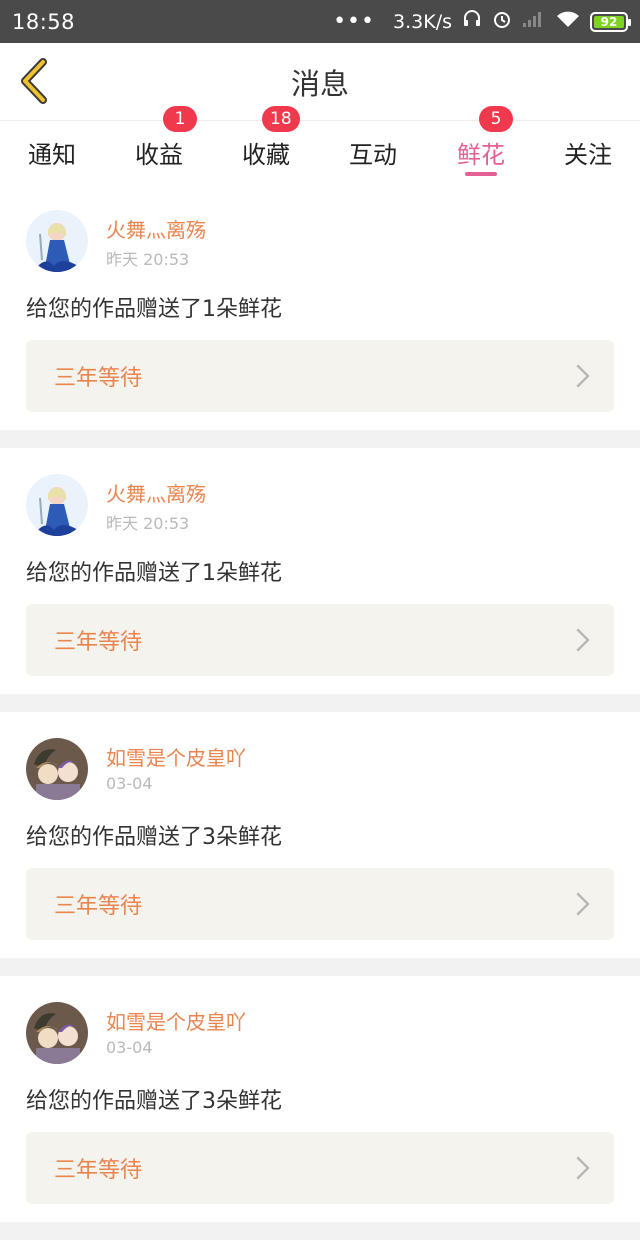 This screenshot has width=640, height=1240. I want to click on tab-label: 鲜花, so click(481, 155).